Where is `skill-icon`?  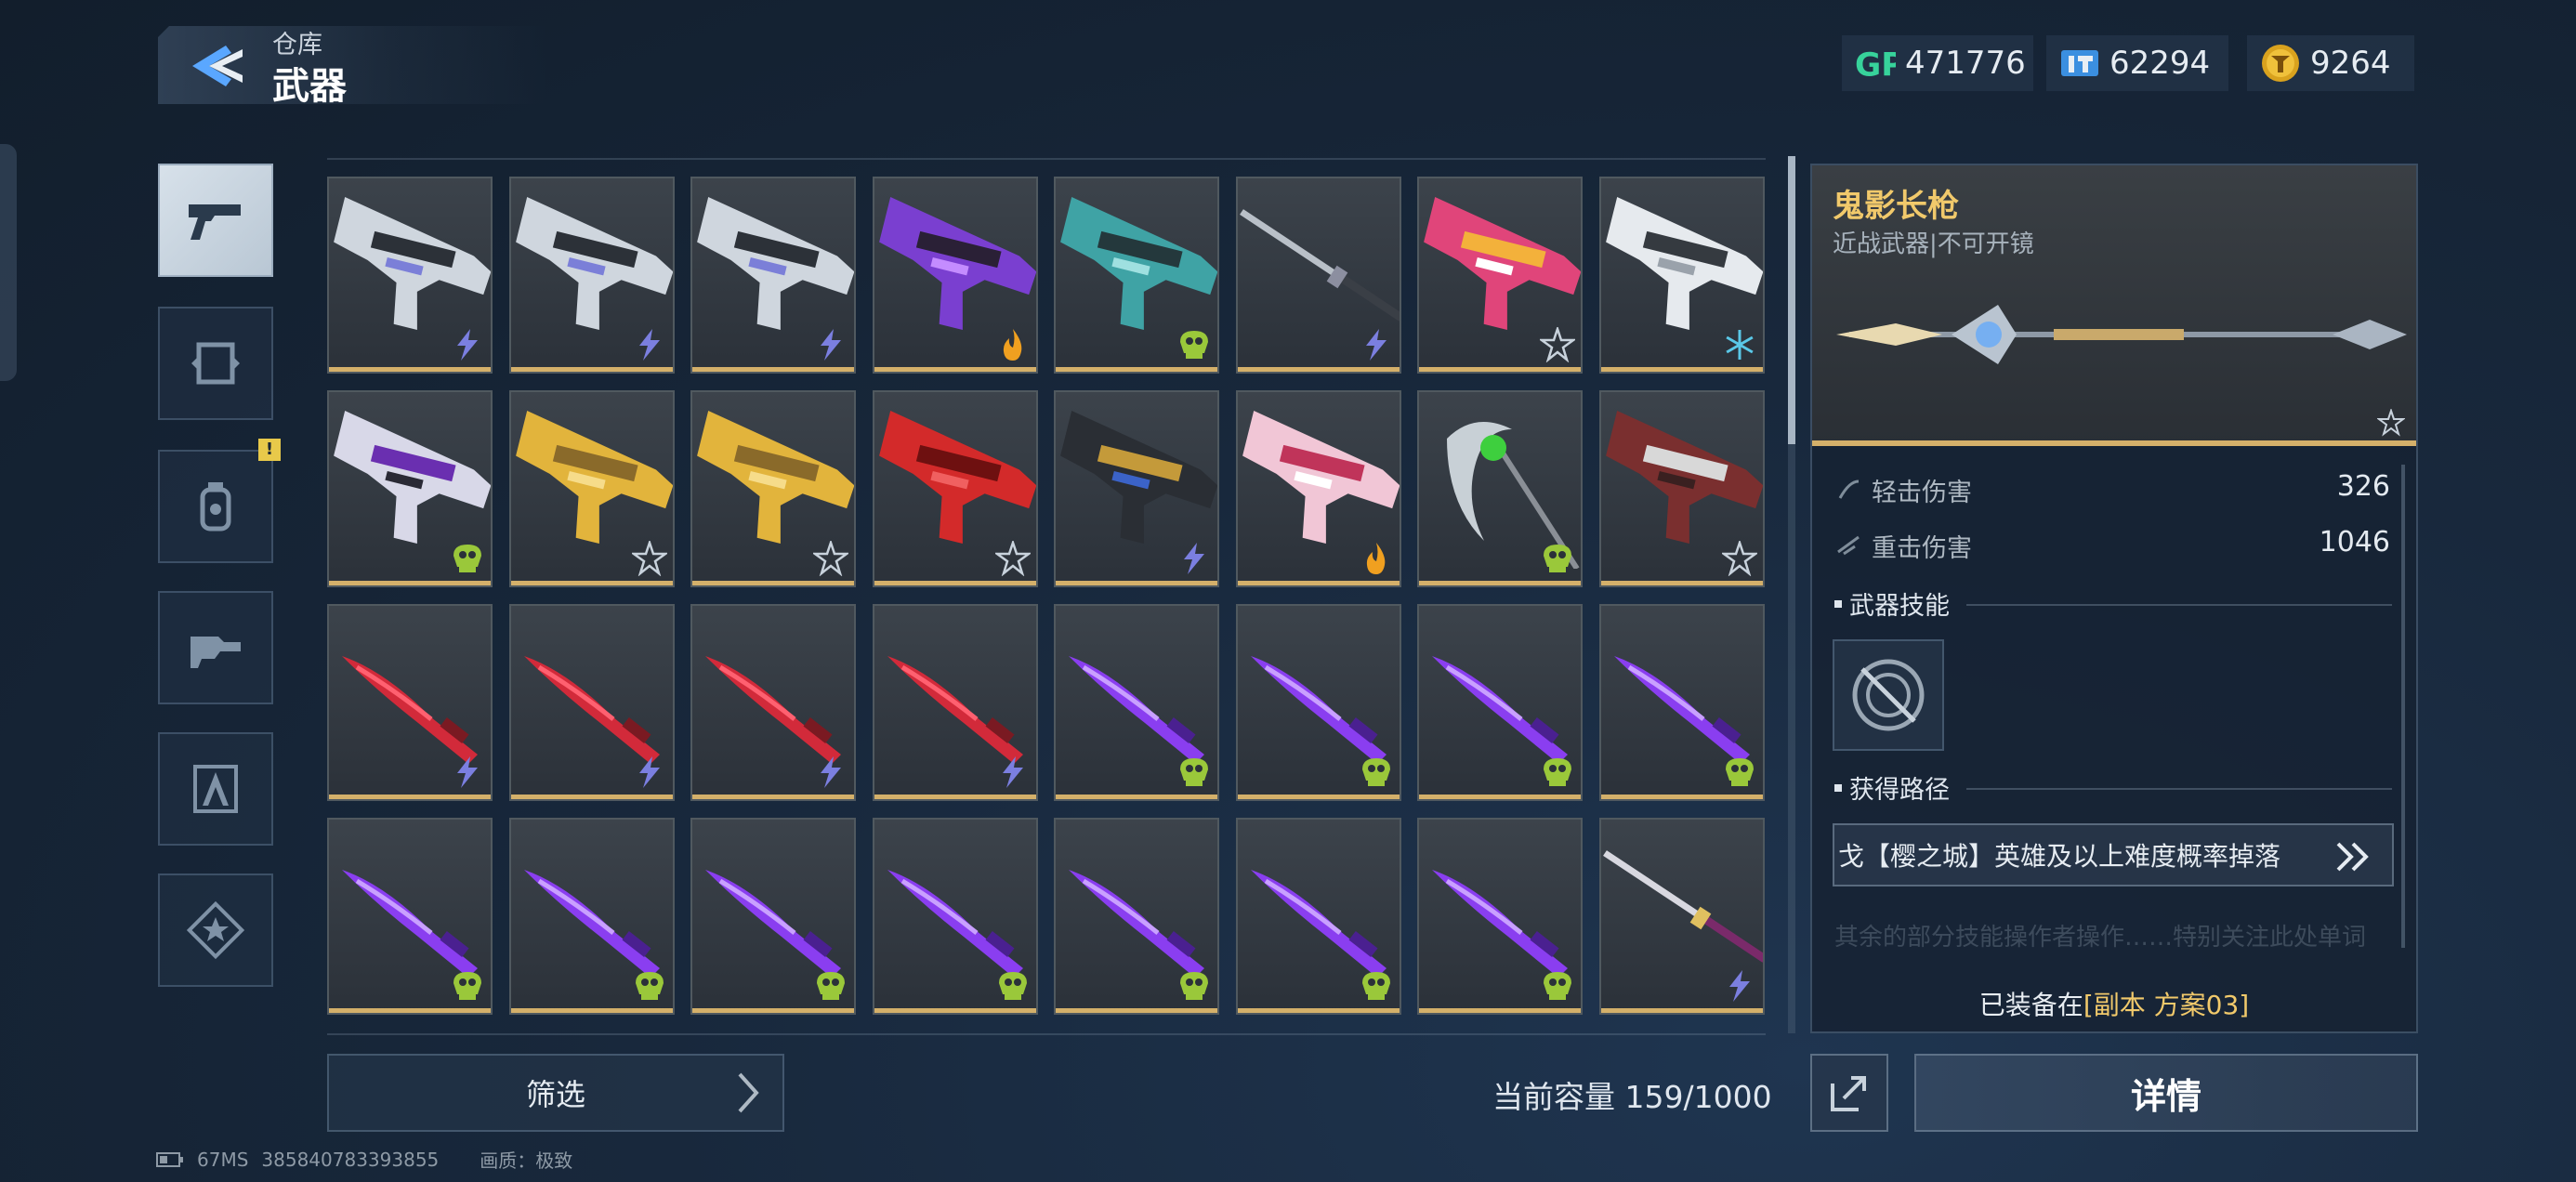 skill-icon is located at coordinates (1888, 695).